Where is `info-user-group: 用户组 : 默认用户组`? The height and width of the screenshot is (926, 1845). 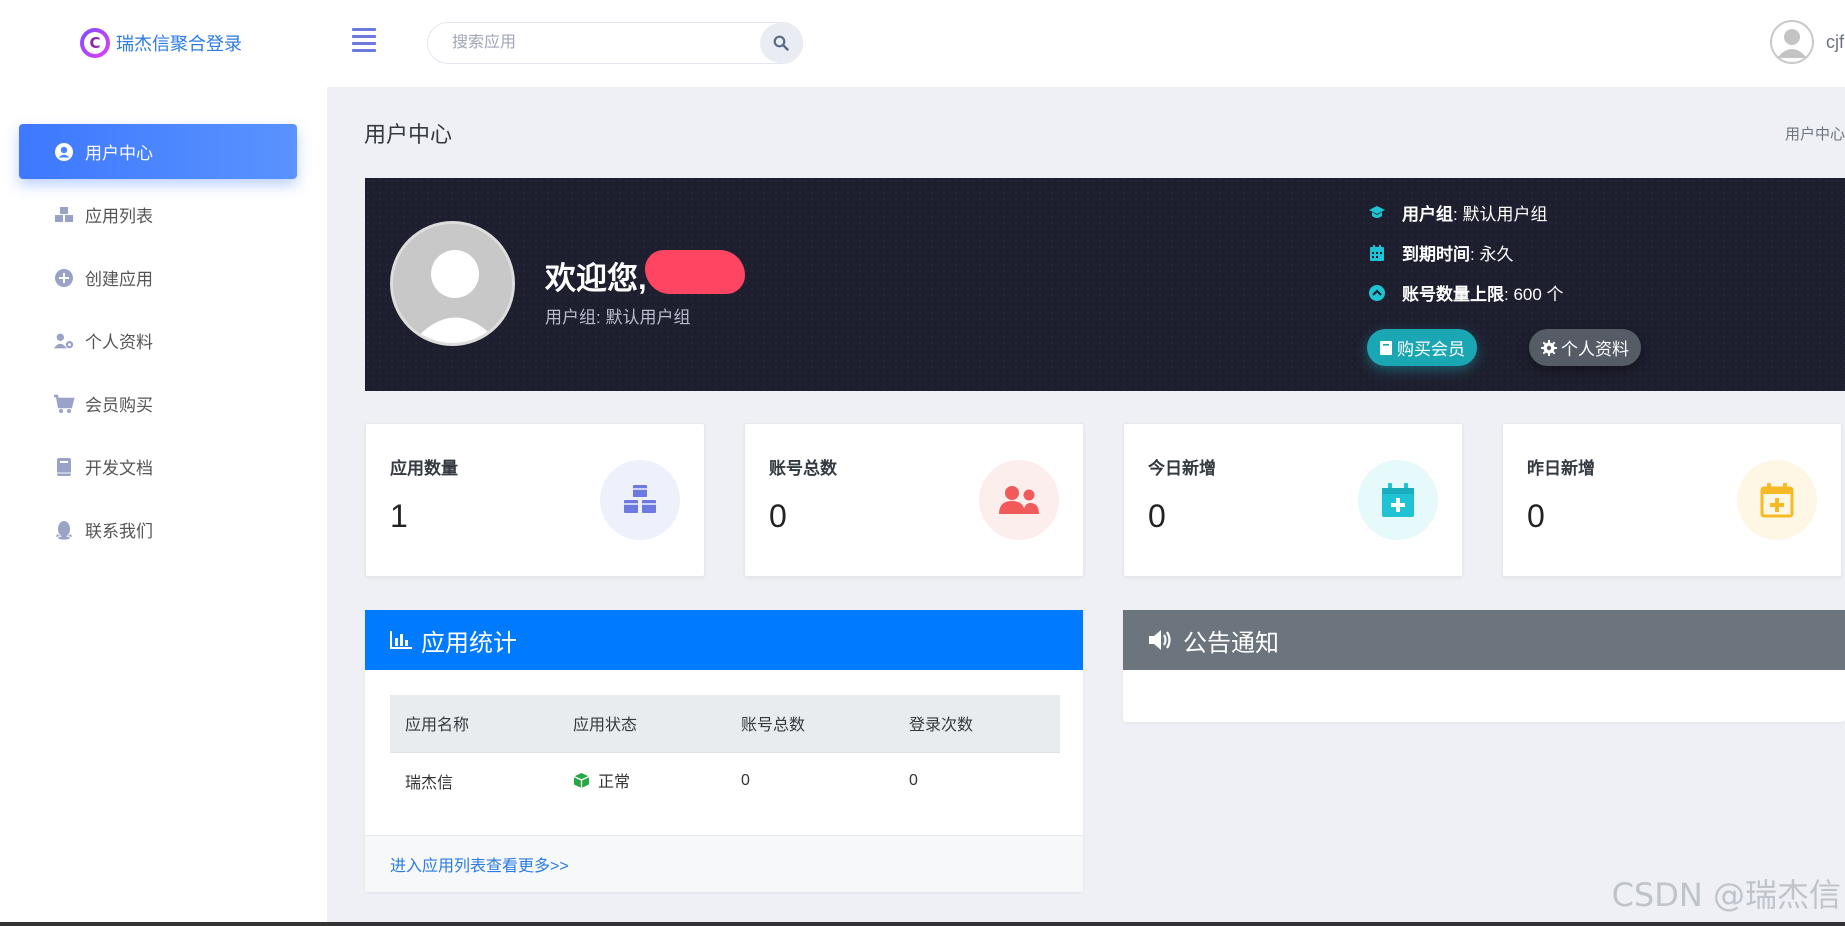
info-user-group: 用户组 : 默认用户组 is located at coordinates (1457, 212).